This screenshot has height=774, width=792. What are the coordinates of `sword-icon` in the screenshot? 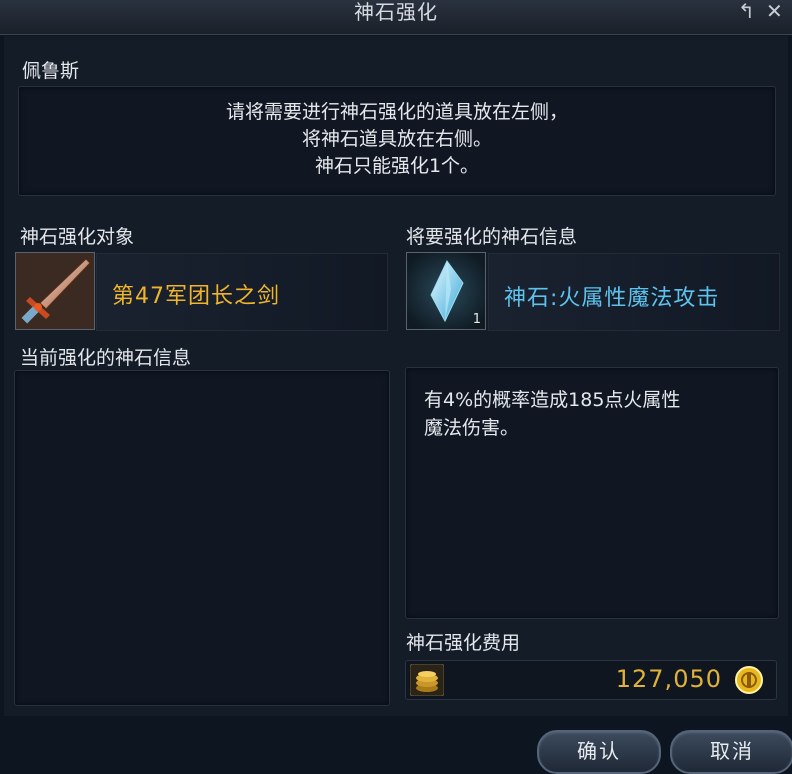 It's located at (55, 291).